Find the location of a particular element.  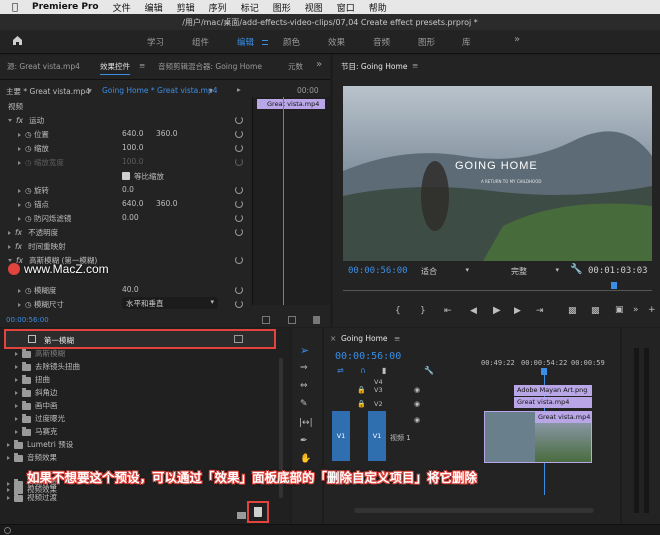

program-tab: 节目: Going Home is located at coordinates (374, 66).